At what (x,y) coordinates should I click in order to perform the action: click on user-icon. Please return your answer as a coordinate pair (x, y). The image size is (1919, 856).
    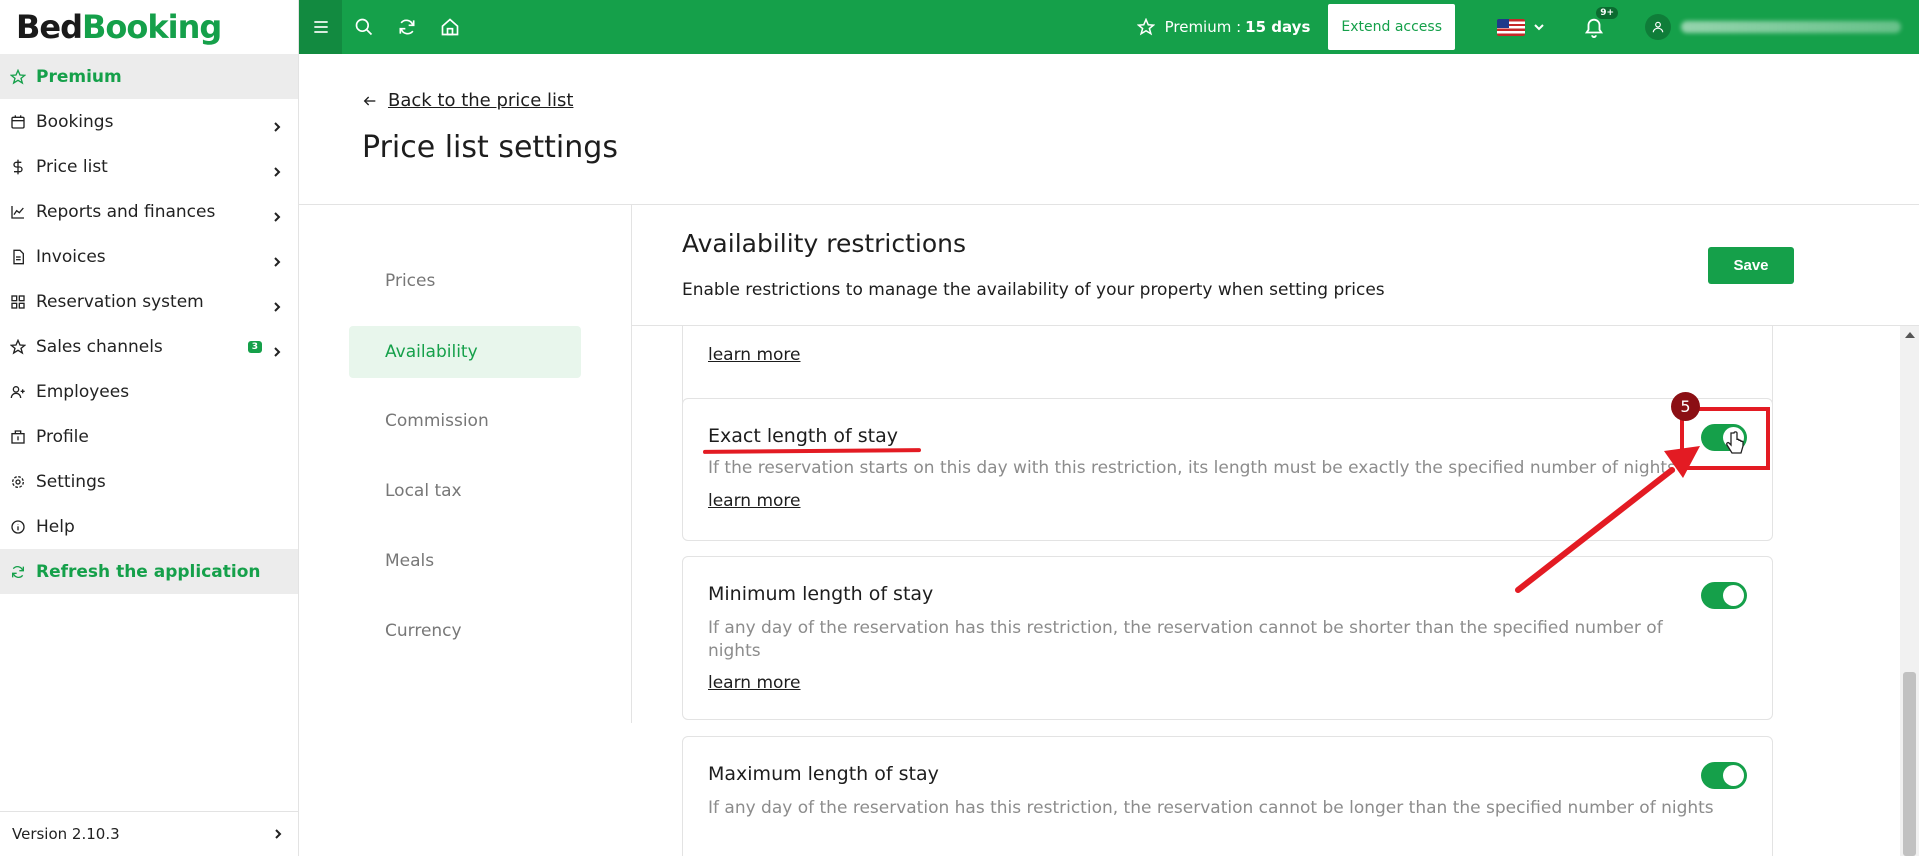
    Looking at the image, I should click on (1658, 27).